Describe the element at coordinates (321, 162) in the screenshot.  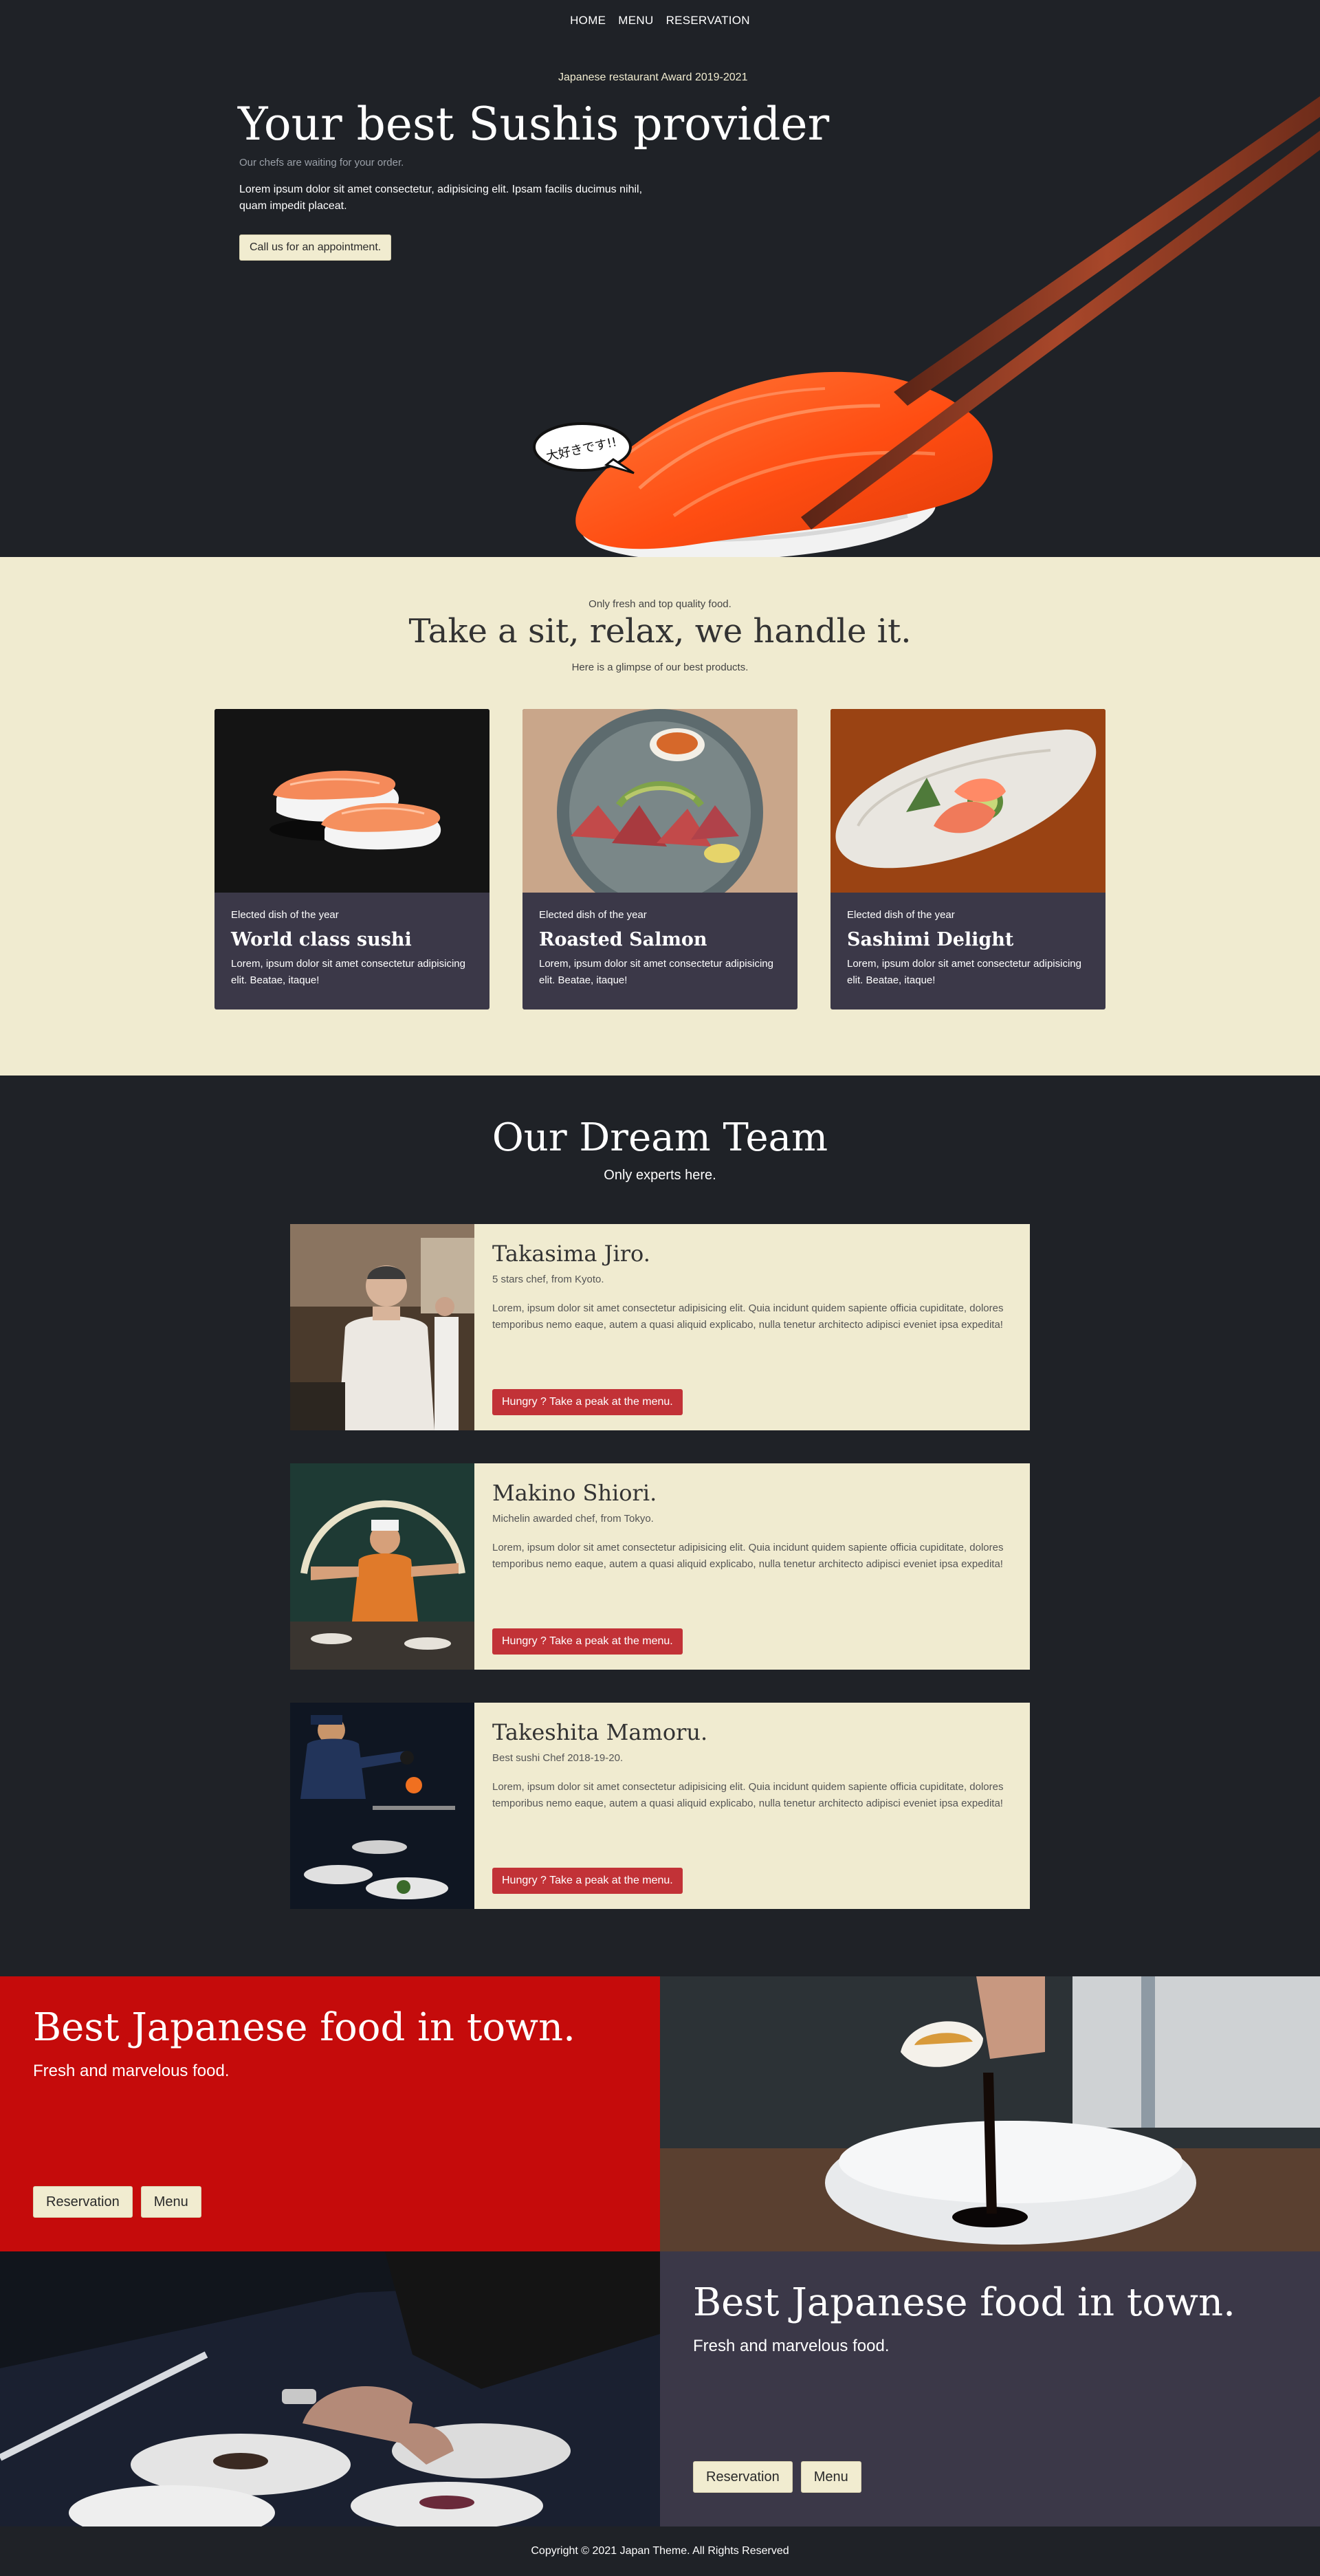
I see `hero-subtitle: Our chefs are waiting for your order.` at that location.